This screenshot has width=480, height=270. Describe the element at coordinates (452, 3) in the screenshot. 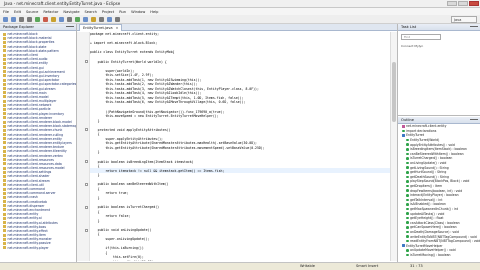

I see `minimize-button` at that location.